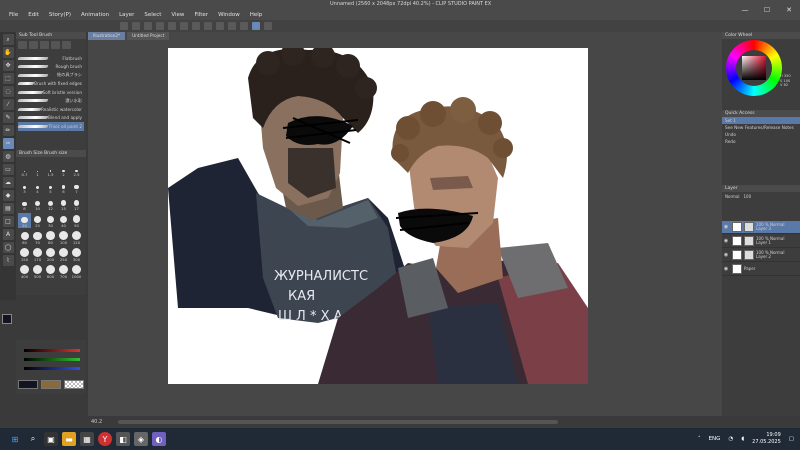  What do you see at coordinates (22, 45) in the screenshot?
I see `brush-group-icon` at bounding box center [22, 45].